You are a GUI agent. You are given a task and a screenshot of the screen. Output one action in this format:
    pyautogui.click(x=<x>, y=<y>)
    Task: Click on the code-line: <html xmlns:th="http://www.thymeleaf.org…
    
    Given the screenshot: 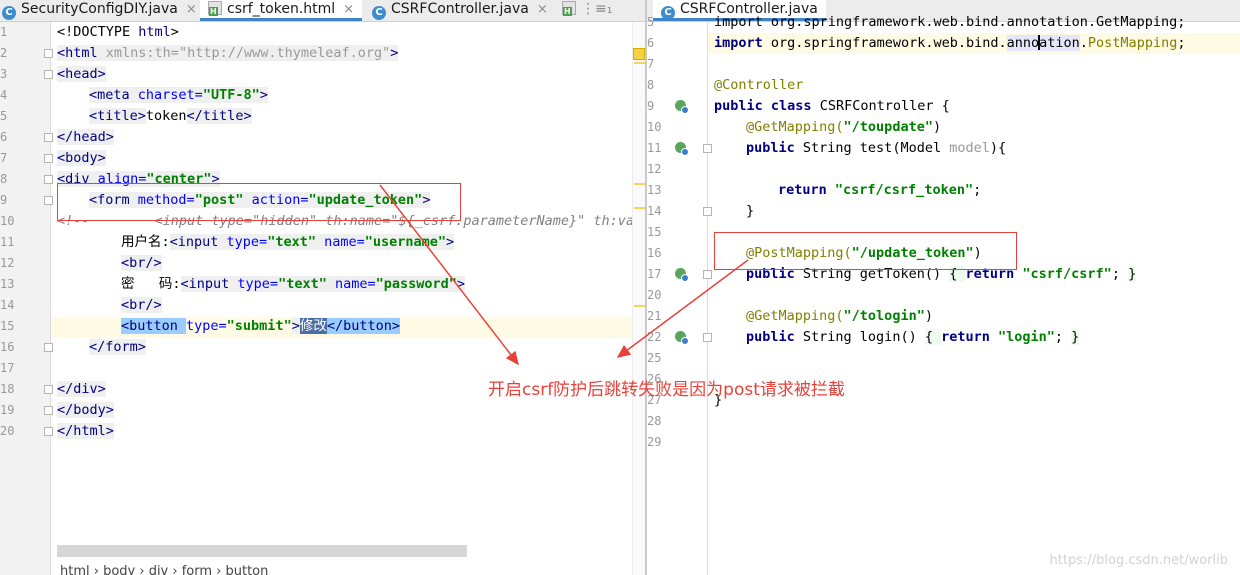 What is the action you would take?
    pyautogui.click(x=228, y=53)
    